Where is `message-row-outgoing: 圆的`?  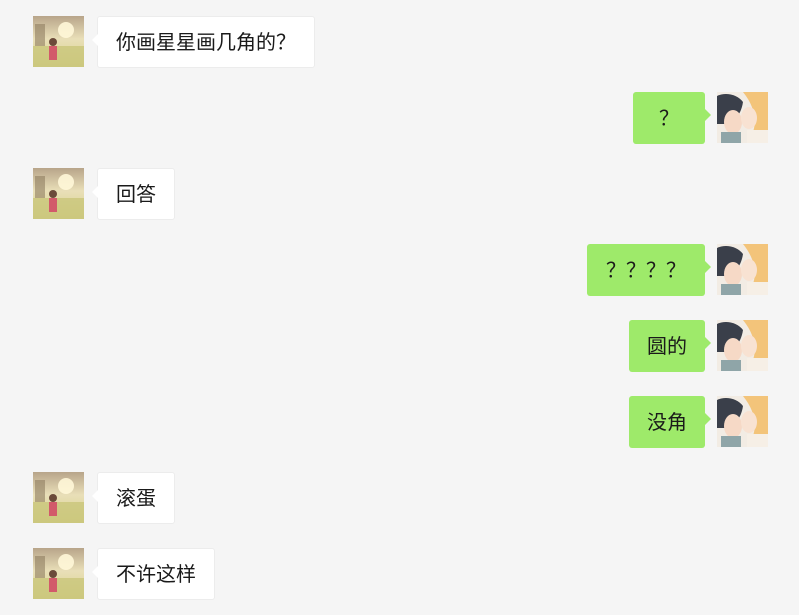
message-row-outgoing: 圆的 is located at coordinates (399, 346).